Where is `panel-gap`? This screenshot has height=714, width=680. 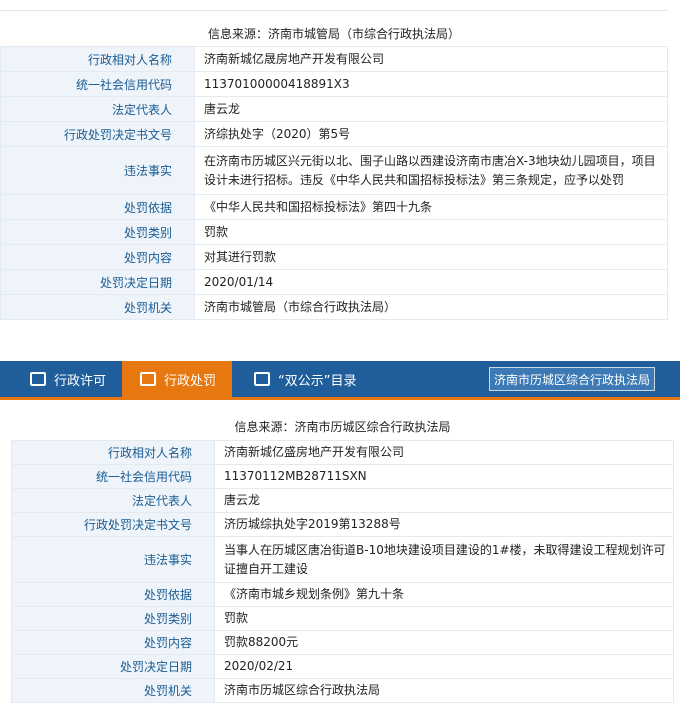
panel-gap is located at coordinates (340, 345).